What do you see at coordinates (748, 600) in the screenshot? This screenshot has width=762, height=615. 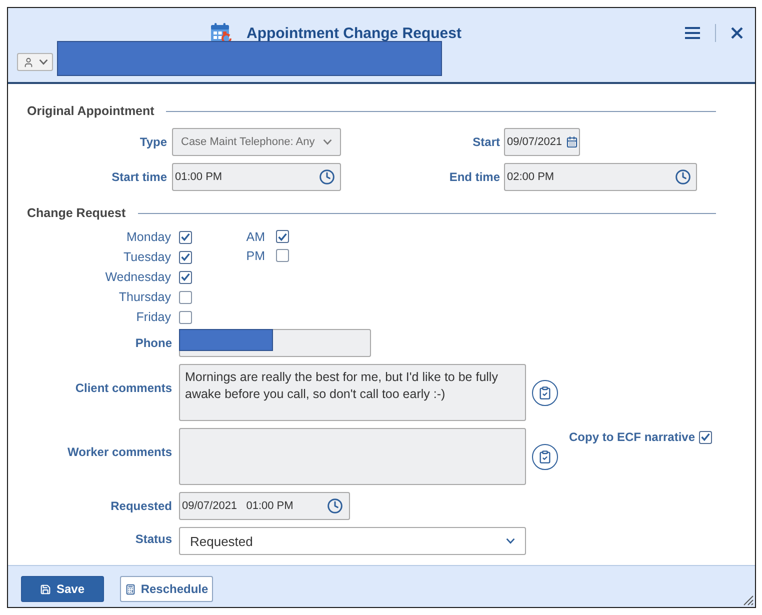 I see `resize-grip-icon` at bounding box center [748, 600].